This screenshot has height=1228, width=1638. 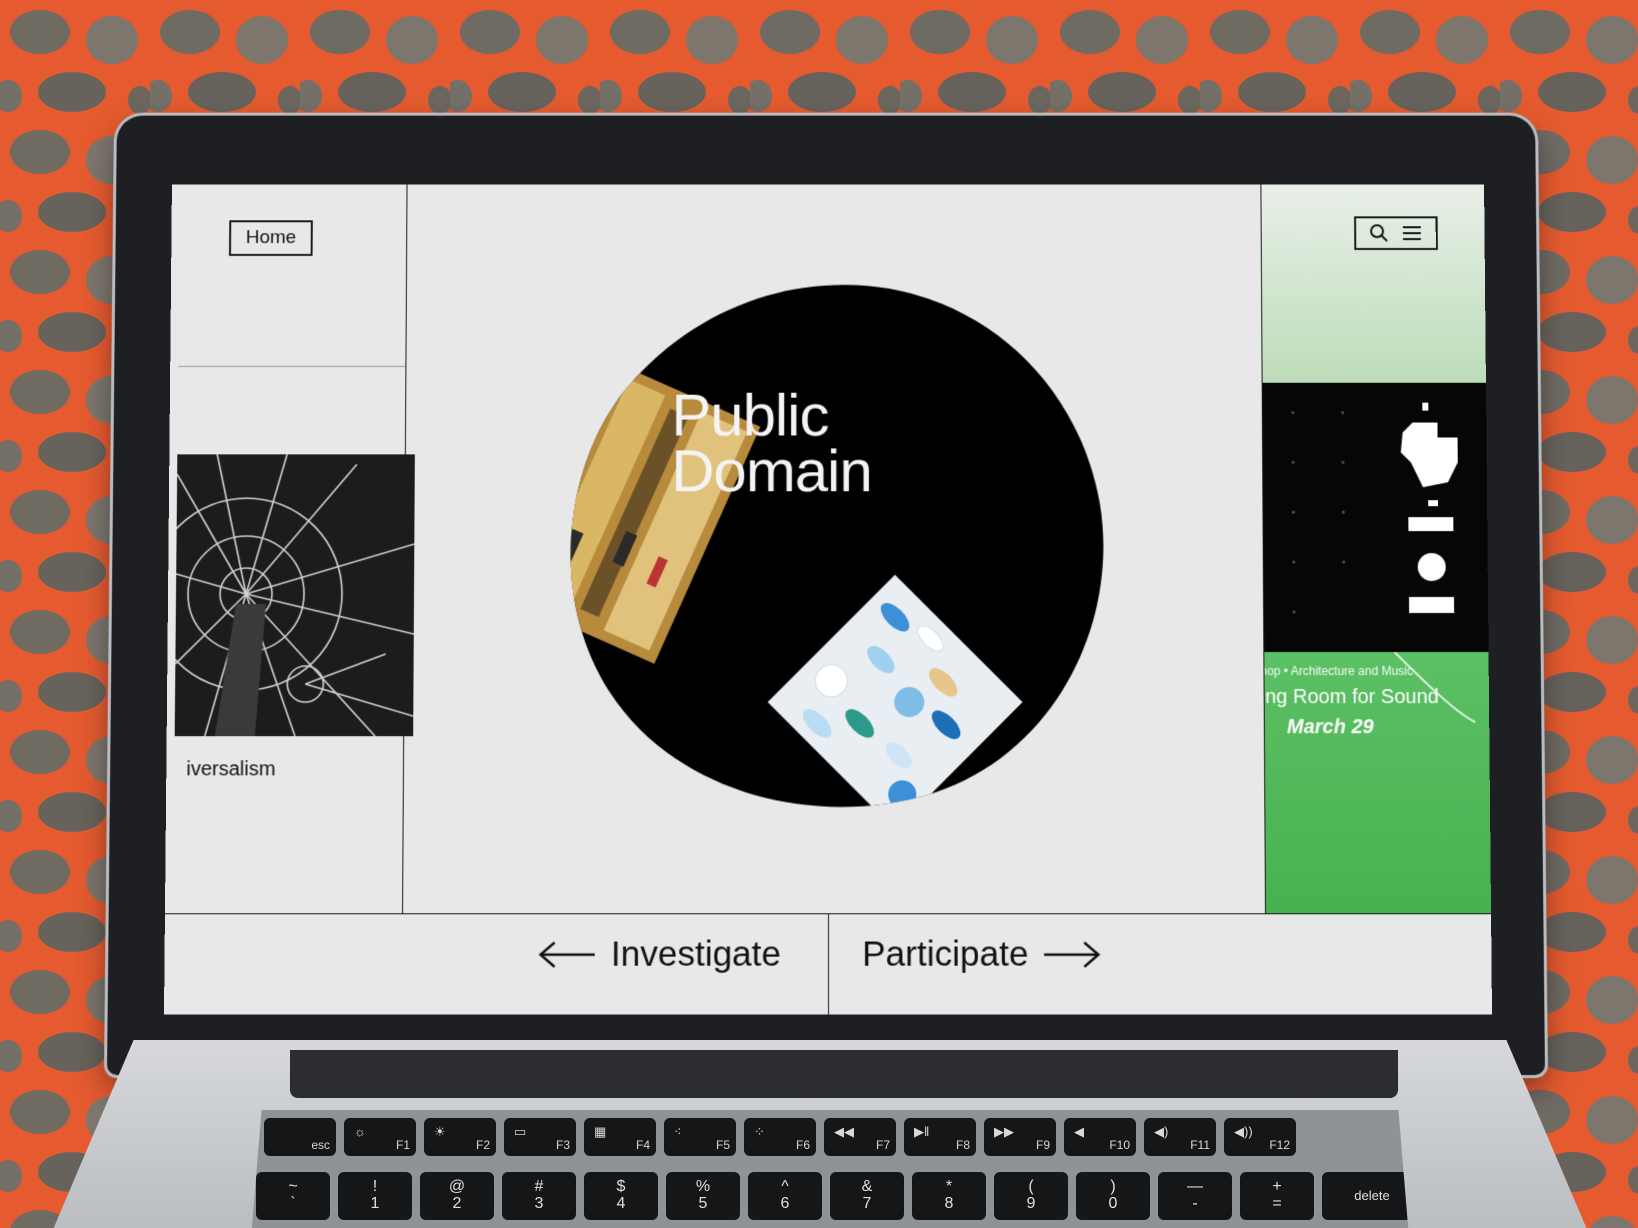 I want to click on left-column: Home iversalism, so click(x=289, y=549).